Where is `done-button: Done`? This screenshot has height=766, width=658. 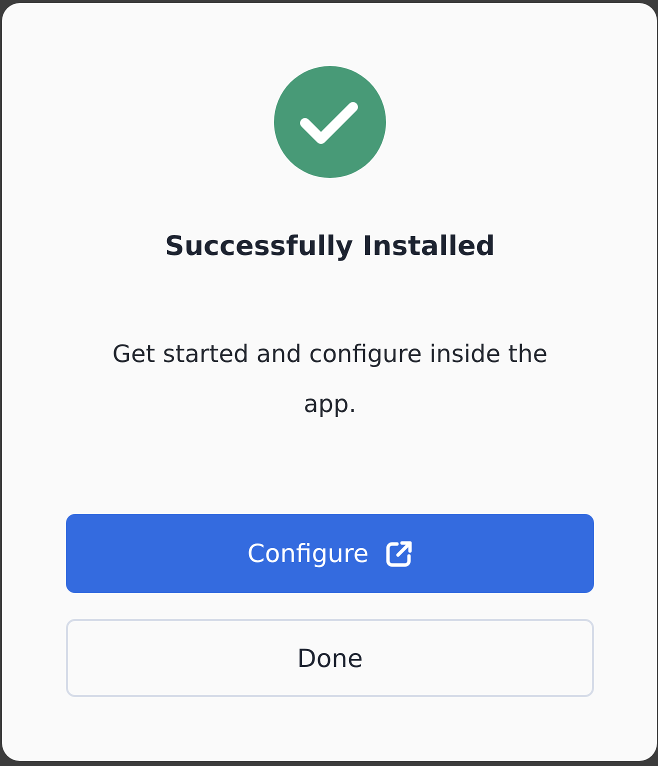
done-button: Done is located at coordinates (330, 658).